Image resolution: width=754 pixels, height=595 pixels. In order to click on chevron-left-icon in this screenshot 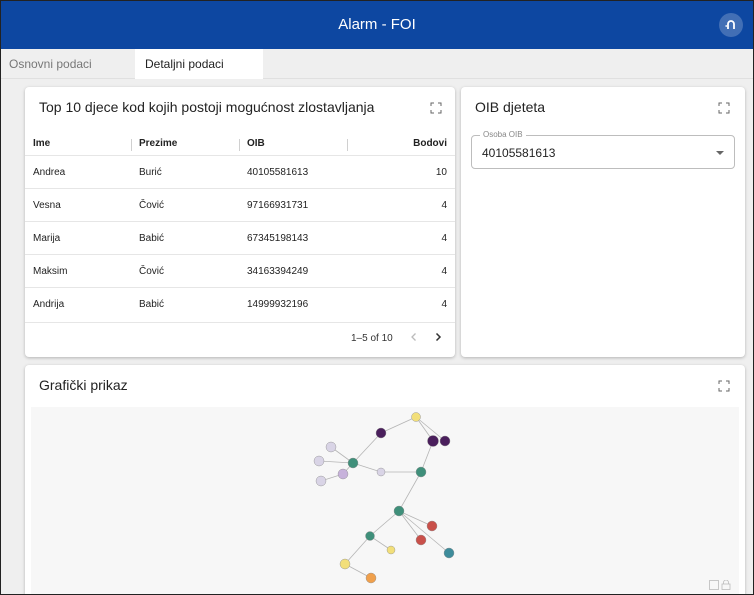, I will do `click(414, 337)`.